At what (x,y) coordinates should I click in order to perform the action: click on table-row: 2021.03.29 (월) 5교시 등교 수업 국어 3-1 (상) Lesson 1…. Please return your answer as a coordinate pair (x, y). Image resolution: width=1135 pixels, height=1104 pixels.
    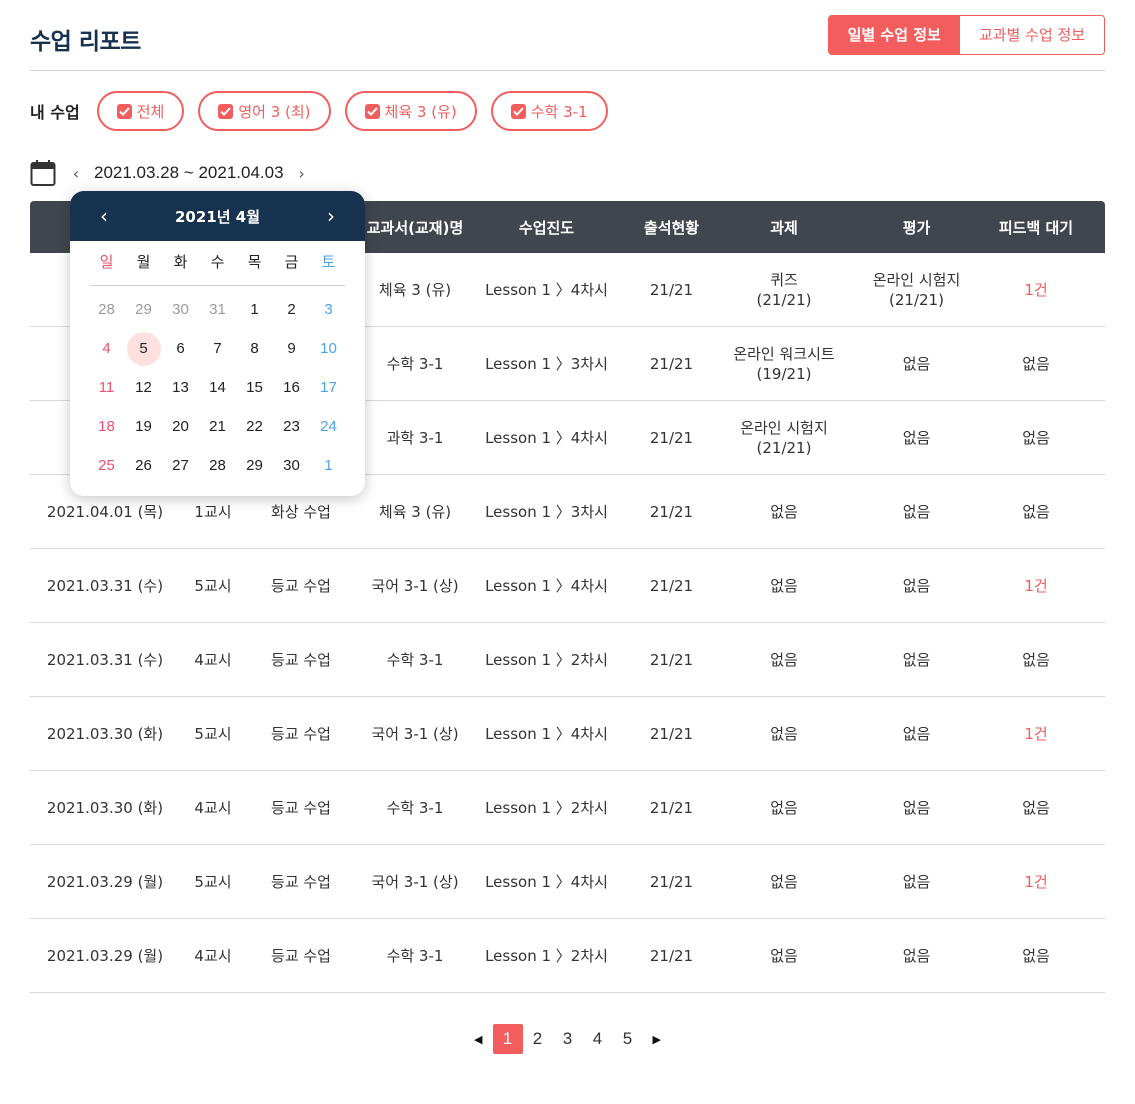
    Looking at the image, I should click on (567, 882).